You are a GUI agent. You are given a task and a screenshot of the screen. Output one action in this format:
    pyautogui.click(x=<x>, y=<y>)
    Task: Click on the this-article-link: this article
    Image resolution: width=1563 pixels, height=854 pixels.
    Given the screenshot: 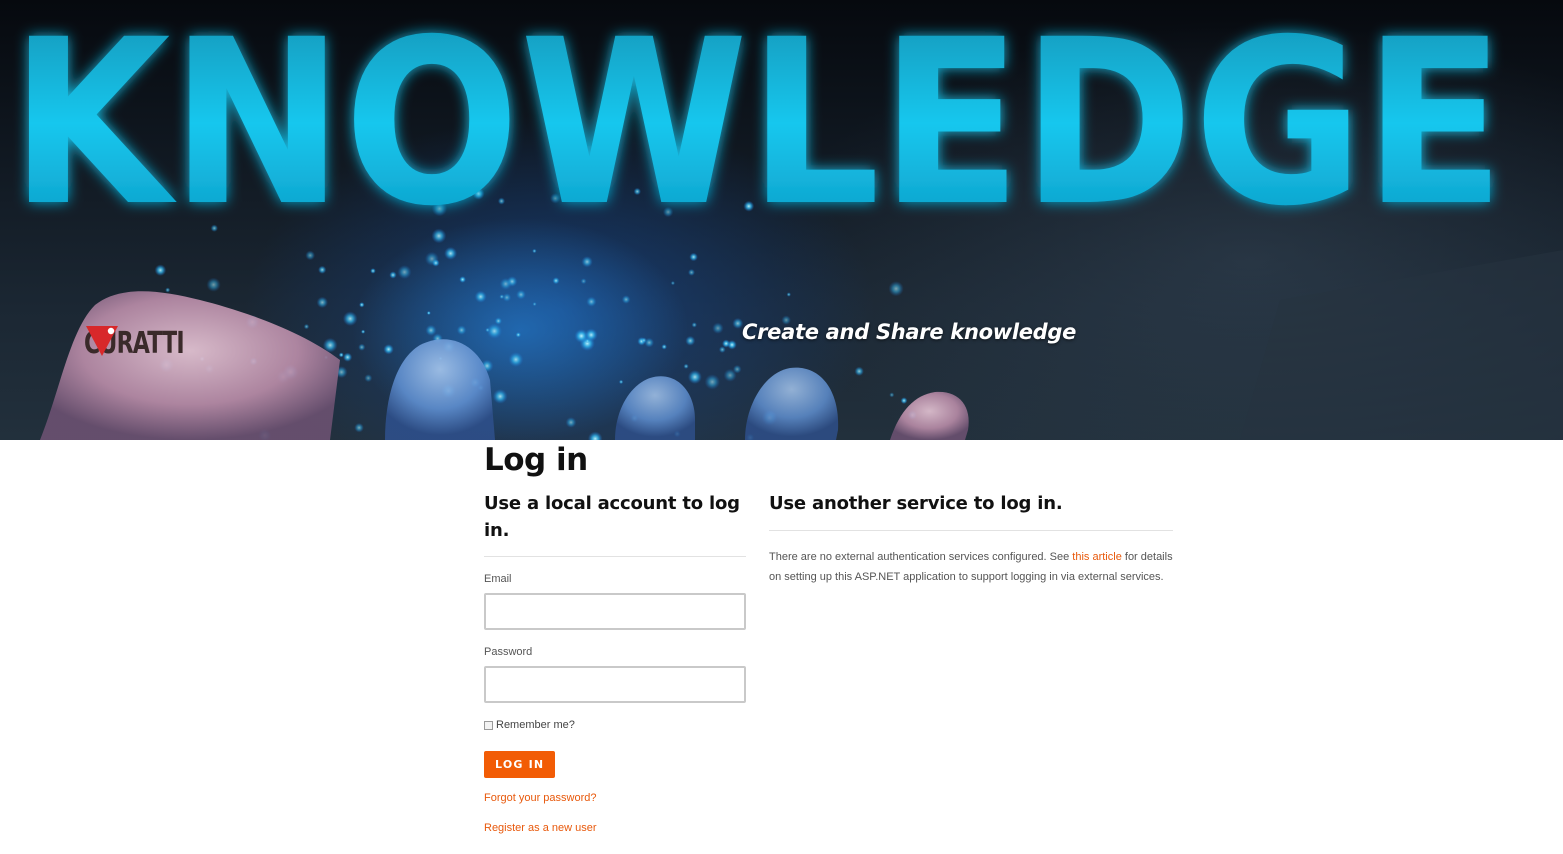 What is the action you would take?
    pyautogui.click(x=1097, y=557)
    